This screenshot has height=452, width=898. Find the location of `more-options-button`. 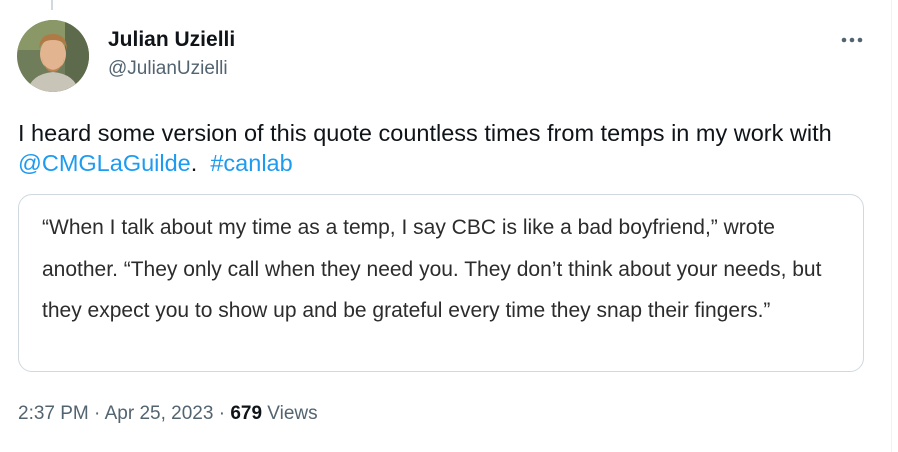

more-options-button is located at coordinates (852, 40).